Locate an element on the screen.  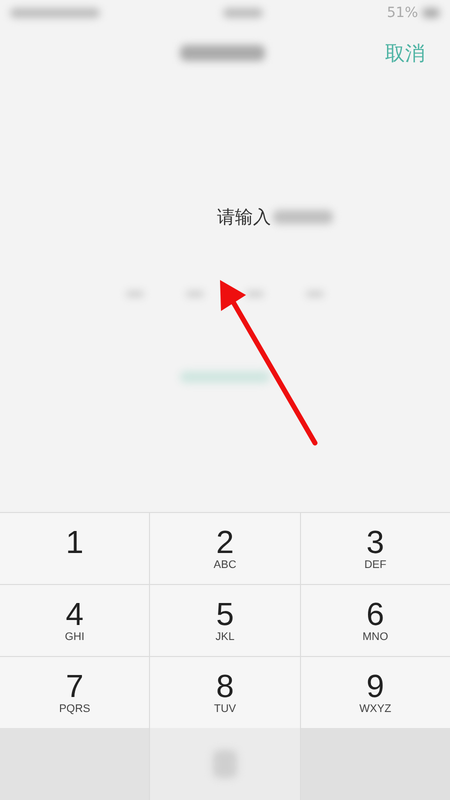
keypad-key: 5 JKL is located at coordinates (225, 620).